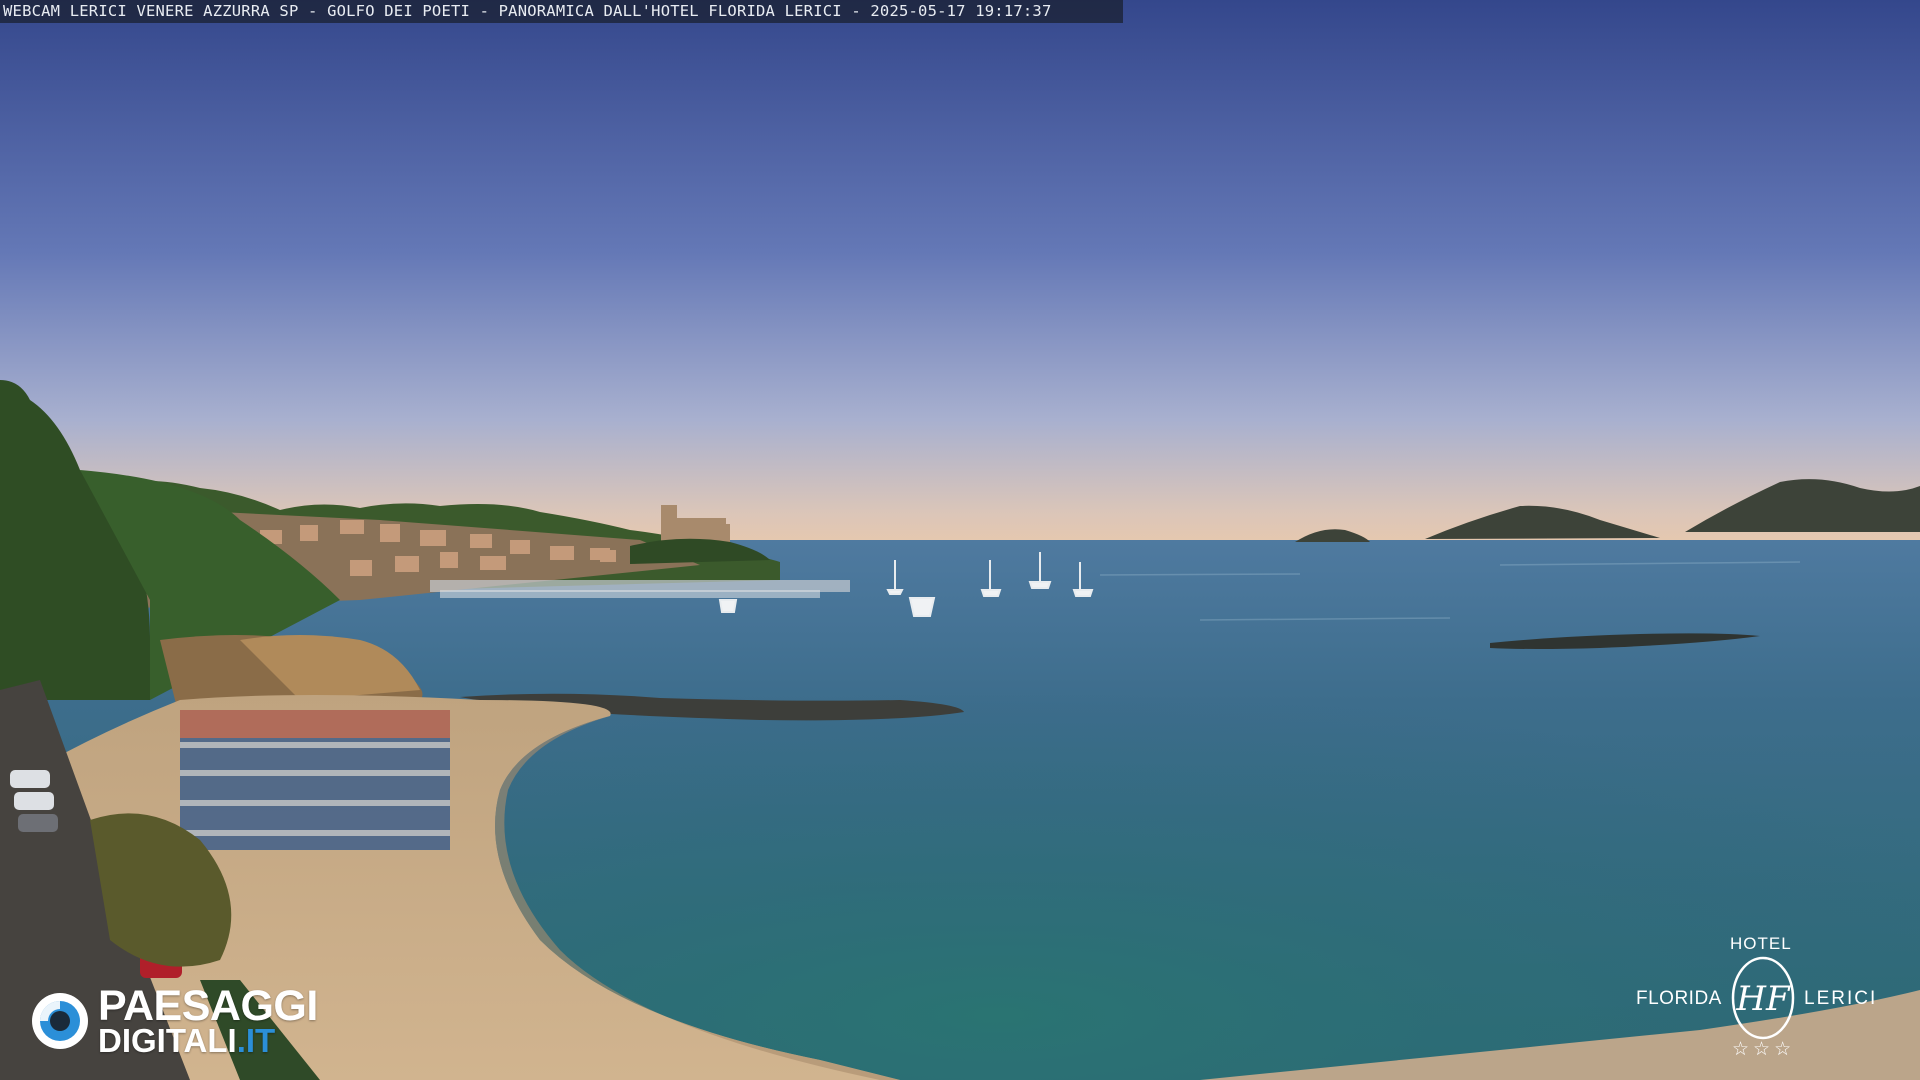  What do you see at coordinates (60, 1021) in the screenshot?
I see `eye-icon` at bounding box center [60, 1021].